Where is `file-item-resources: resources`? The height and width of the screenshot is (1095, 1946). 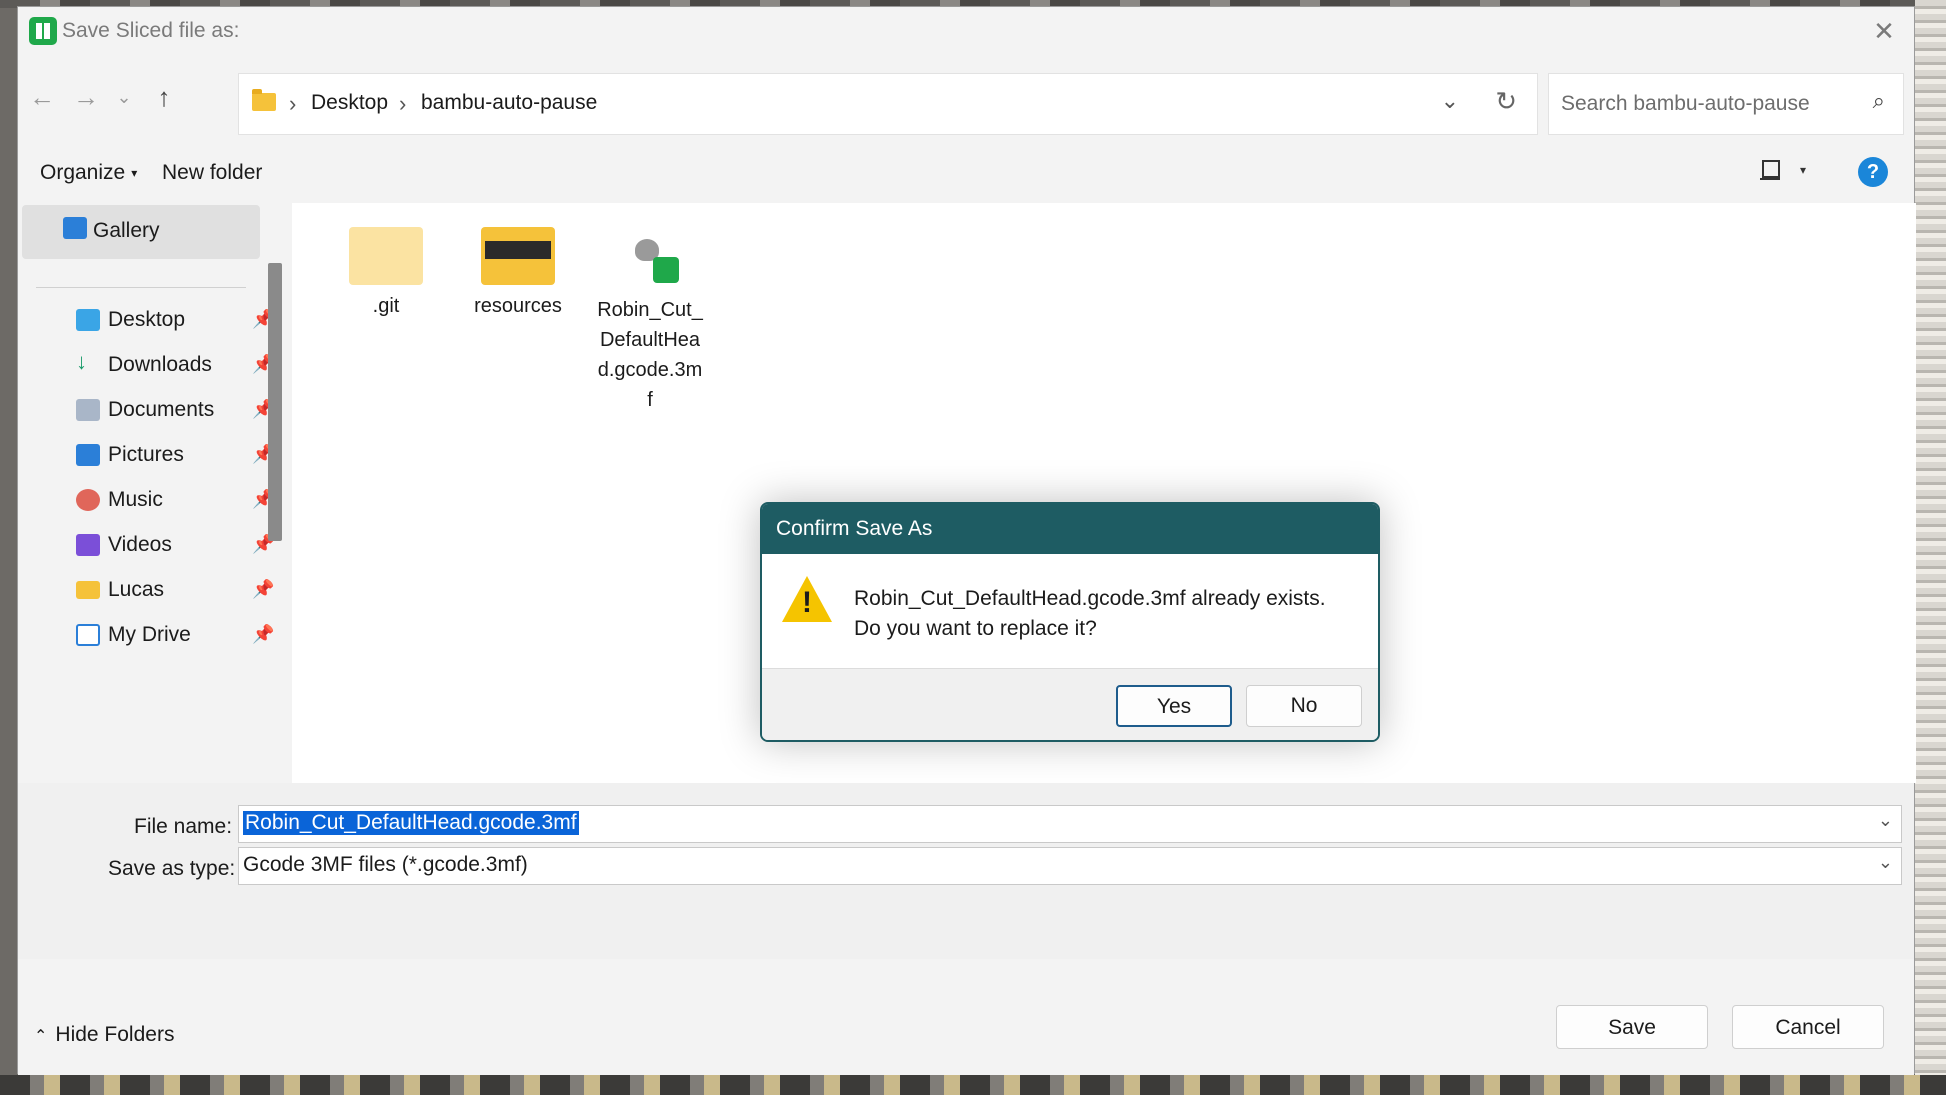
file-item-resources: resources is located at coordinates (518, 274).